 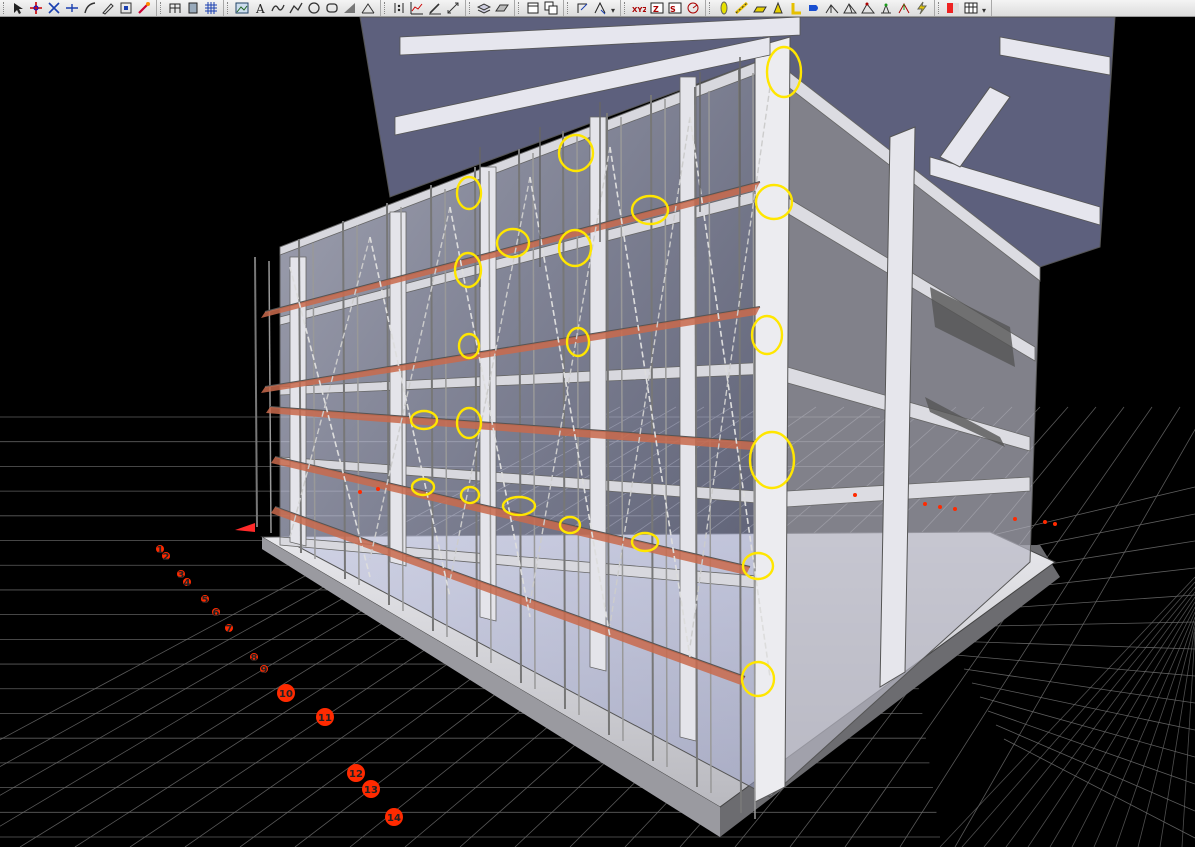 What do you see at coordinates (314, 8) in the screenshot?
I see `circle-icon` at bounding box center [314, 8].